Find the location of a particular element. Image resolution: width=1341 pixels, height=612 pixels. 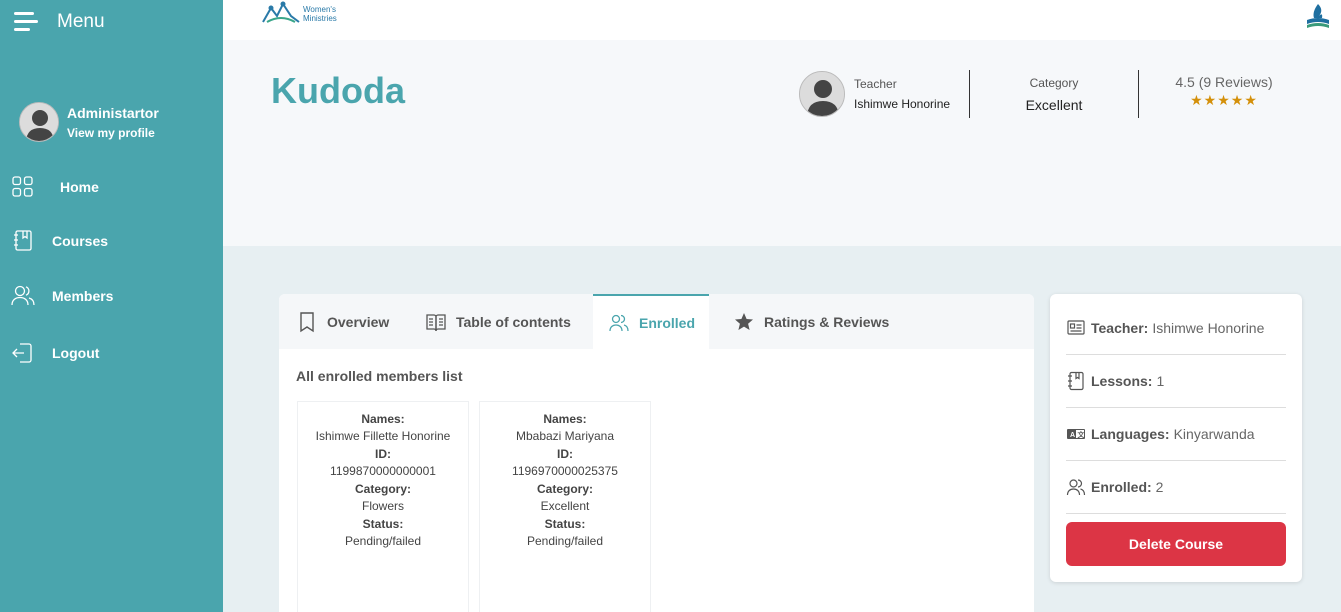

topbar: Women's Ministries is located at coordinates (782, 20).